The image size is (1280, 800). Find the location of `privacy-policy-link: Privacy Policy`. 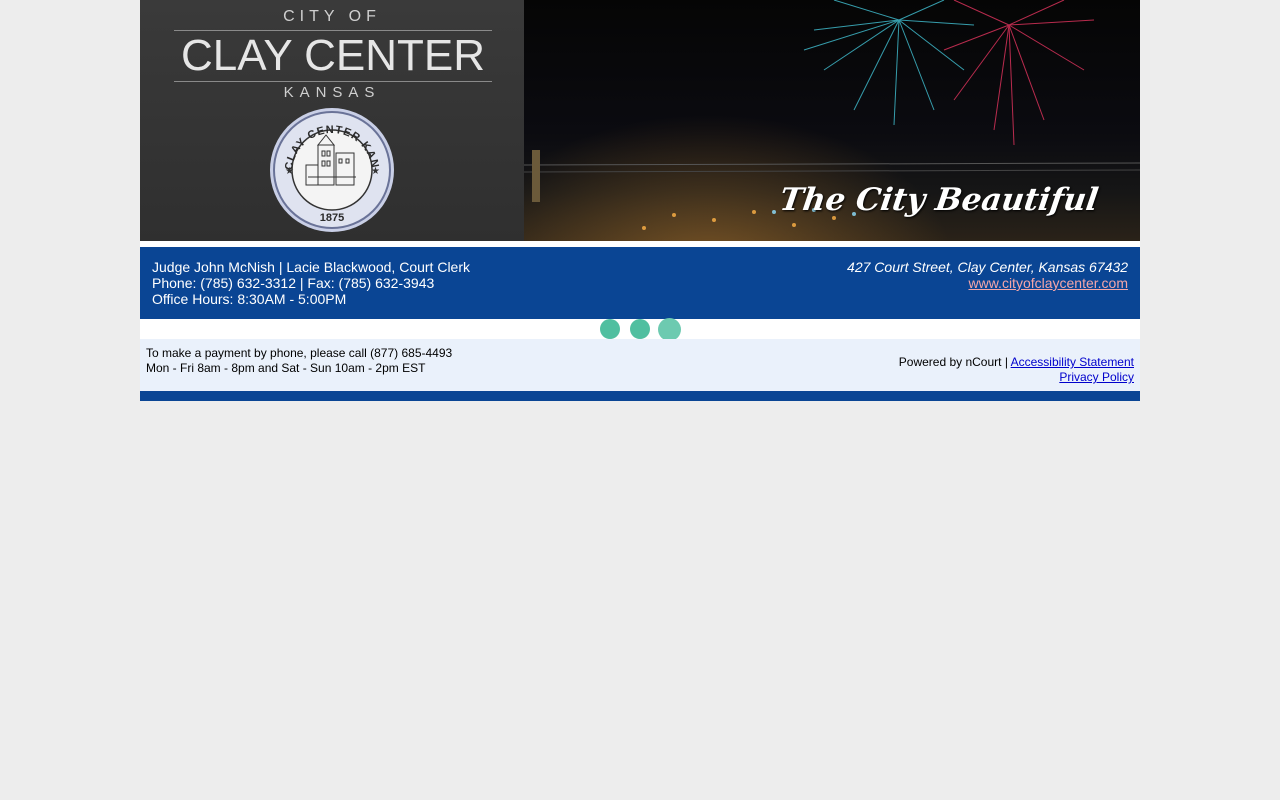

privacy-policy-link: Privacy Policy is located at coordinates (1096, 377).